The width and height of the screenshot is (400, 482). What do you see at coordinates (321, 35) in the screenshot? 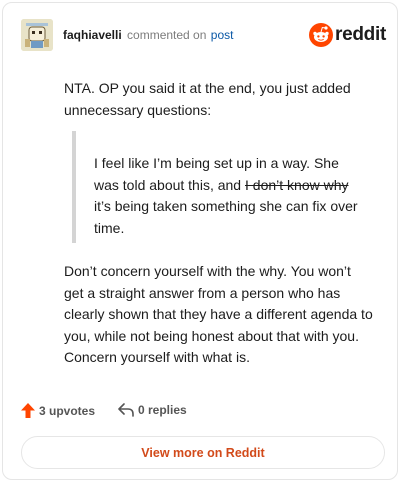
I see `reddit-logo-icon` at bounding box center [321, 35].